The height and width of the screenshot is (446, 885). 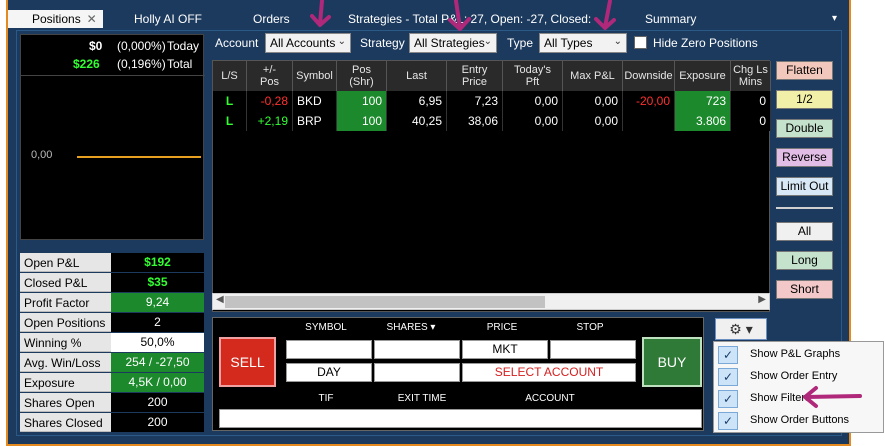 What do you see at coordinates (804, 157) in the screenshot?
I see `reverse-button: Reverse` at bounding box center [804, 157].